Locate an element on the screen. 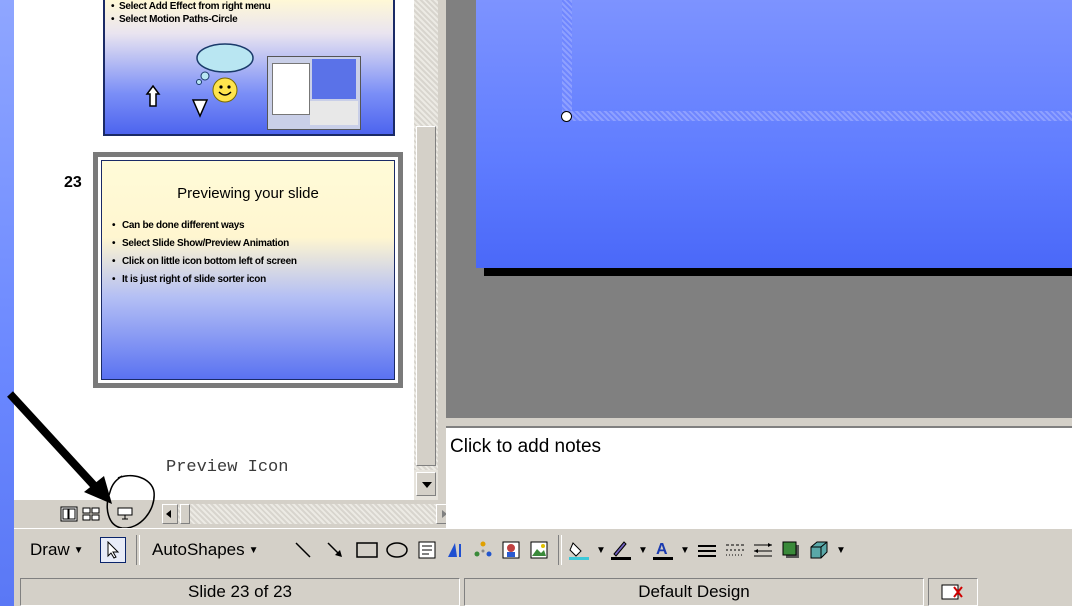 This screenshot has width=1072, height=606. font-color-icon: A is located at coordinates (663, 550).